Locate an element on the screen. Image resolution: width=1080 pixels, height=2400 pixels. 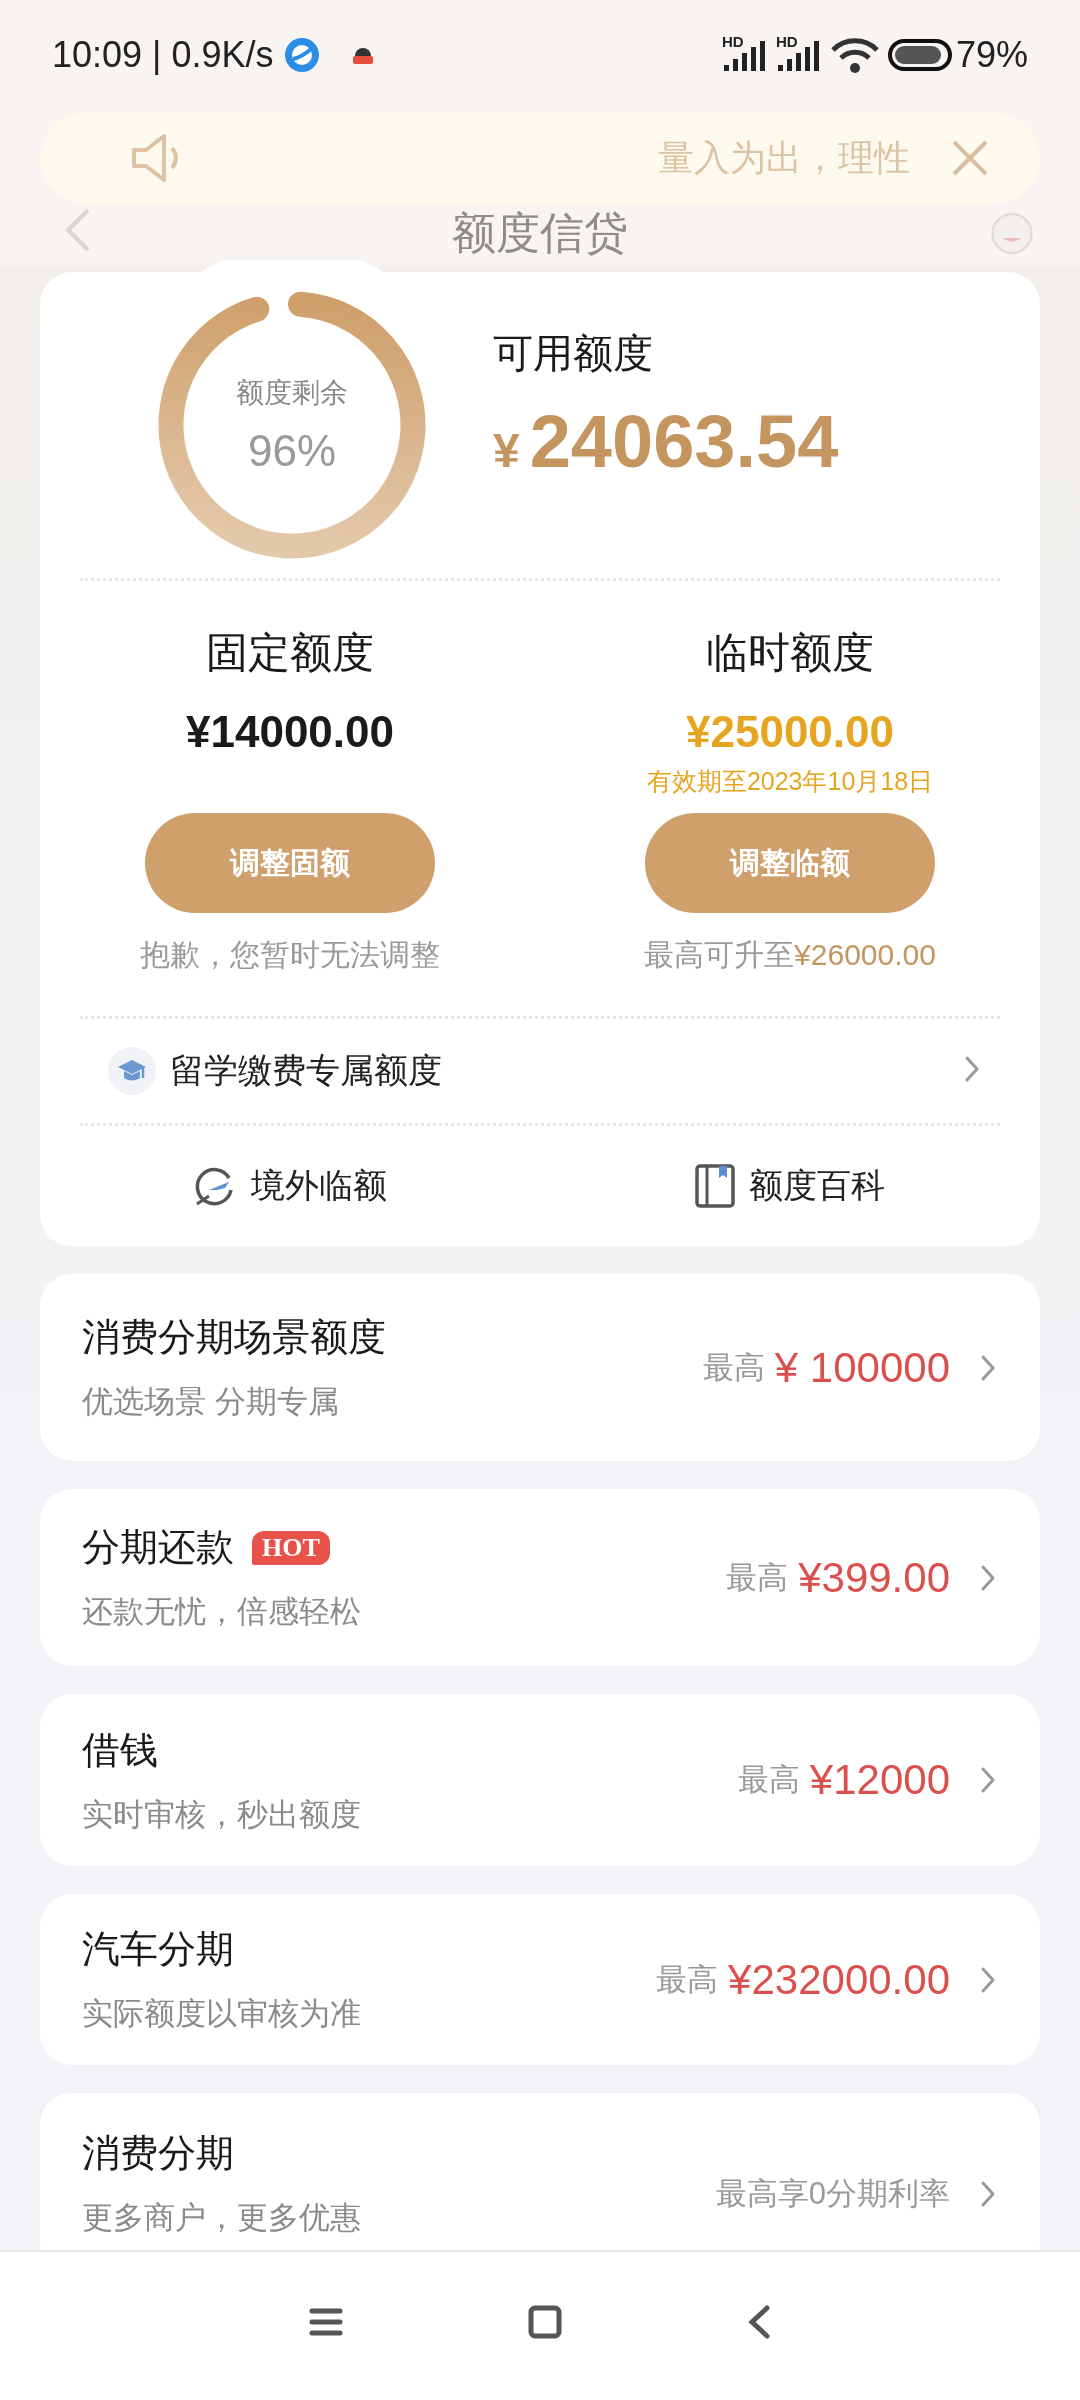
wifi-icon is located at coordinates (854, 55).